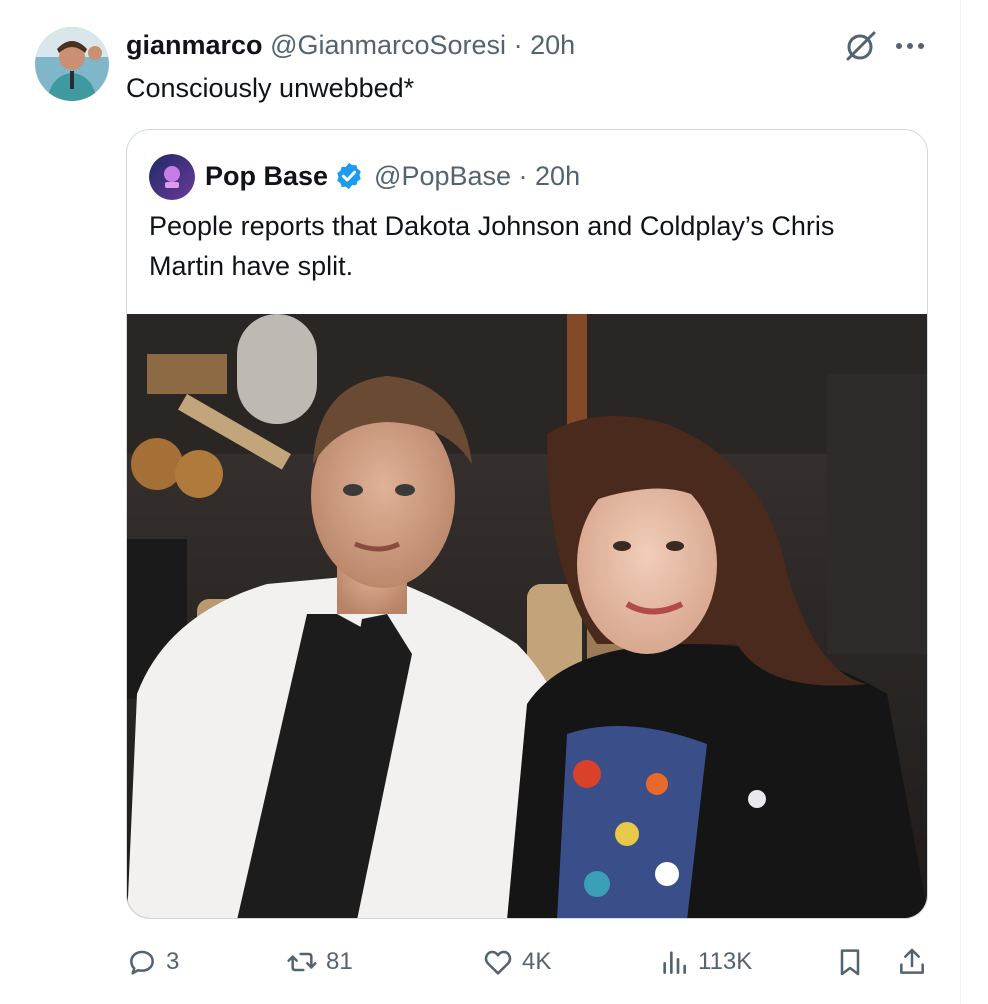  I want to click on quoted-header: Pop Base @PopBase · 20h, so click(392, 176).